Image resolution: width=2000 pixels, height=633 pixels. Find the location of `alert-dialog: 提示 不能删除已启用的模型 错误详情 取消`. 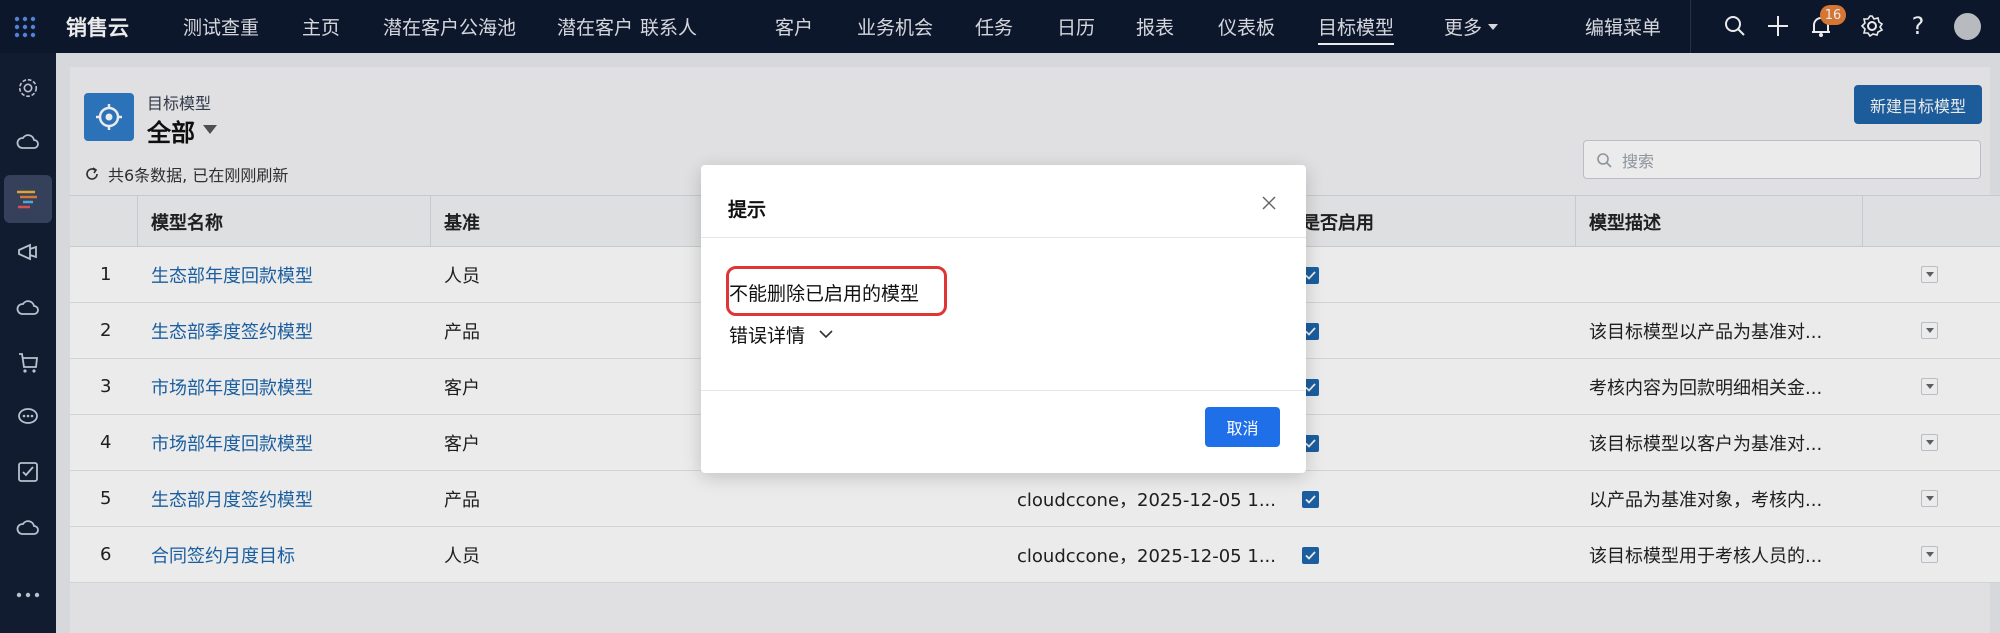

alert-dialog: 提示 不能删除已启用的模型 错误详情 取消 is located at coordinates (1003, 319).